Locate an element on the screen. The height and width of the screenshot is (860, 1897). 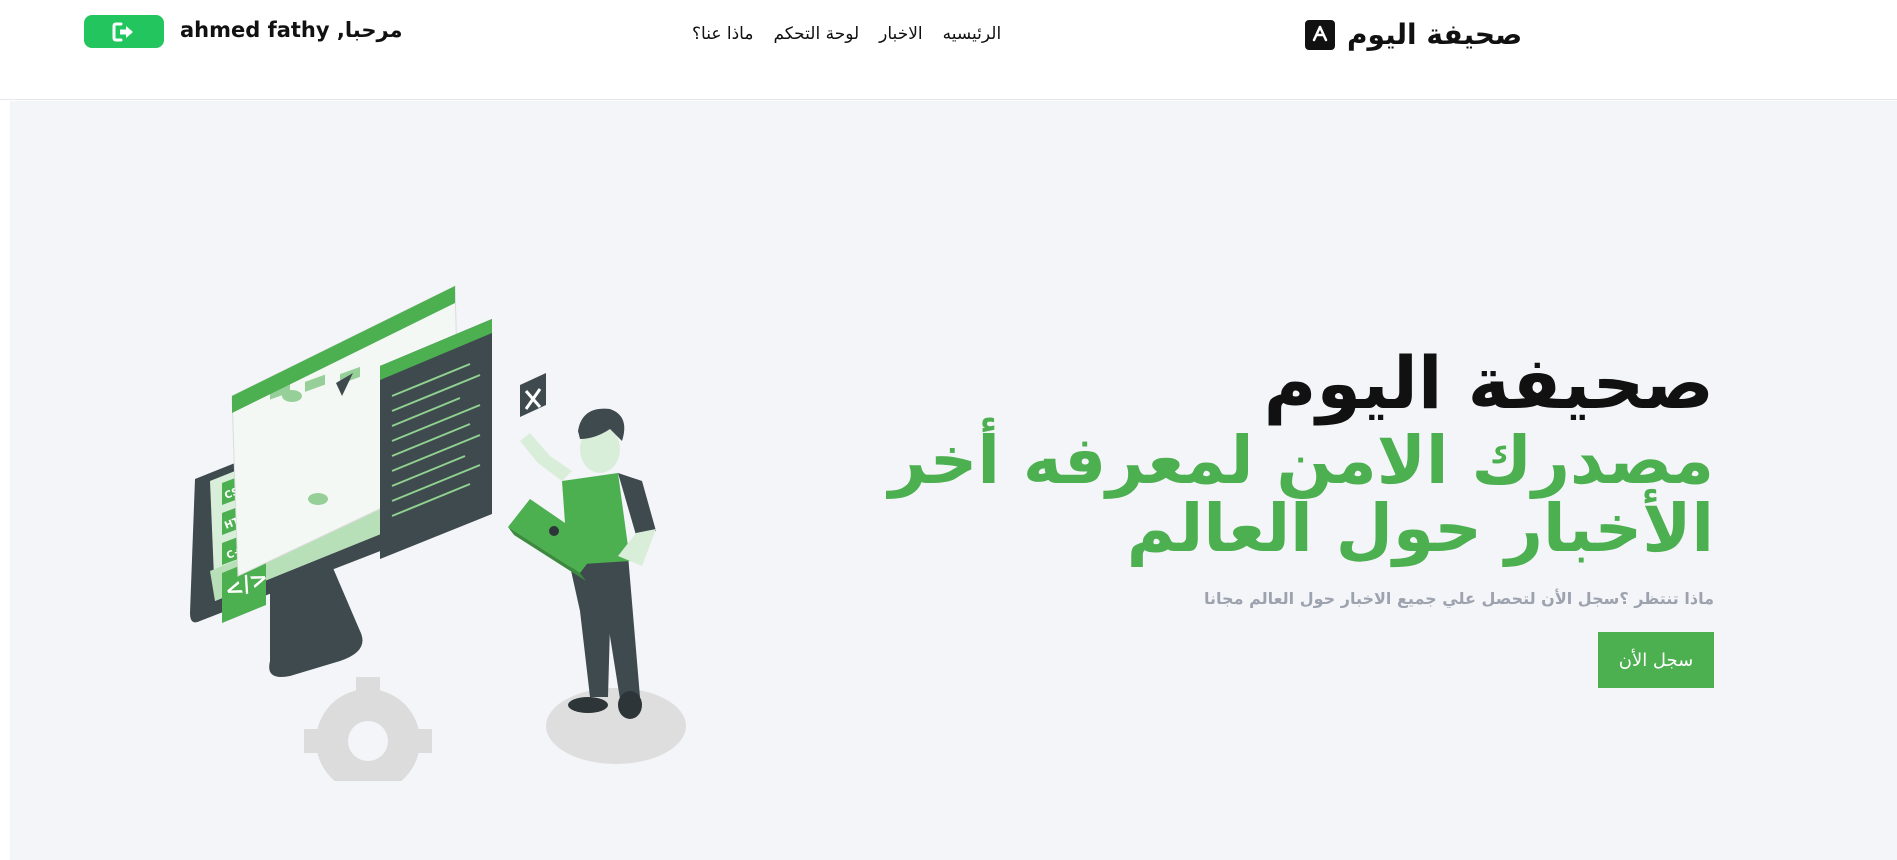
logout-button is located at coordinates (124, 31).